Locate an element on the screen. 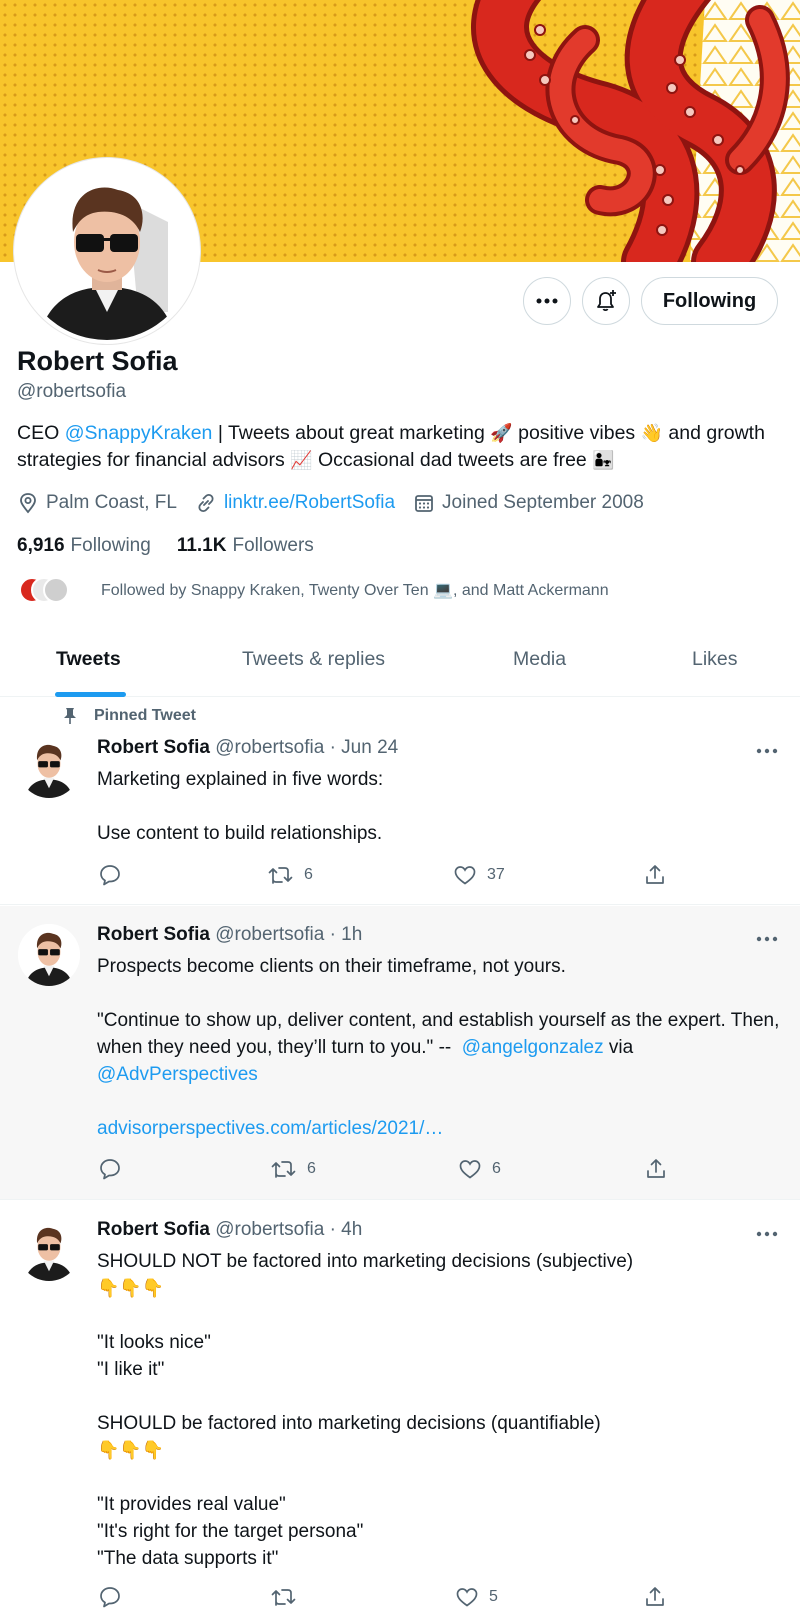 This screenshot has width=800, height=1608. chart-emoji: 📈 is located at coordinates (301, 460).